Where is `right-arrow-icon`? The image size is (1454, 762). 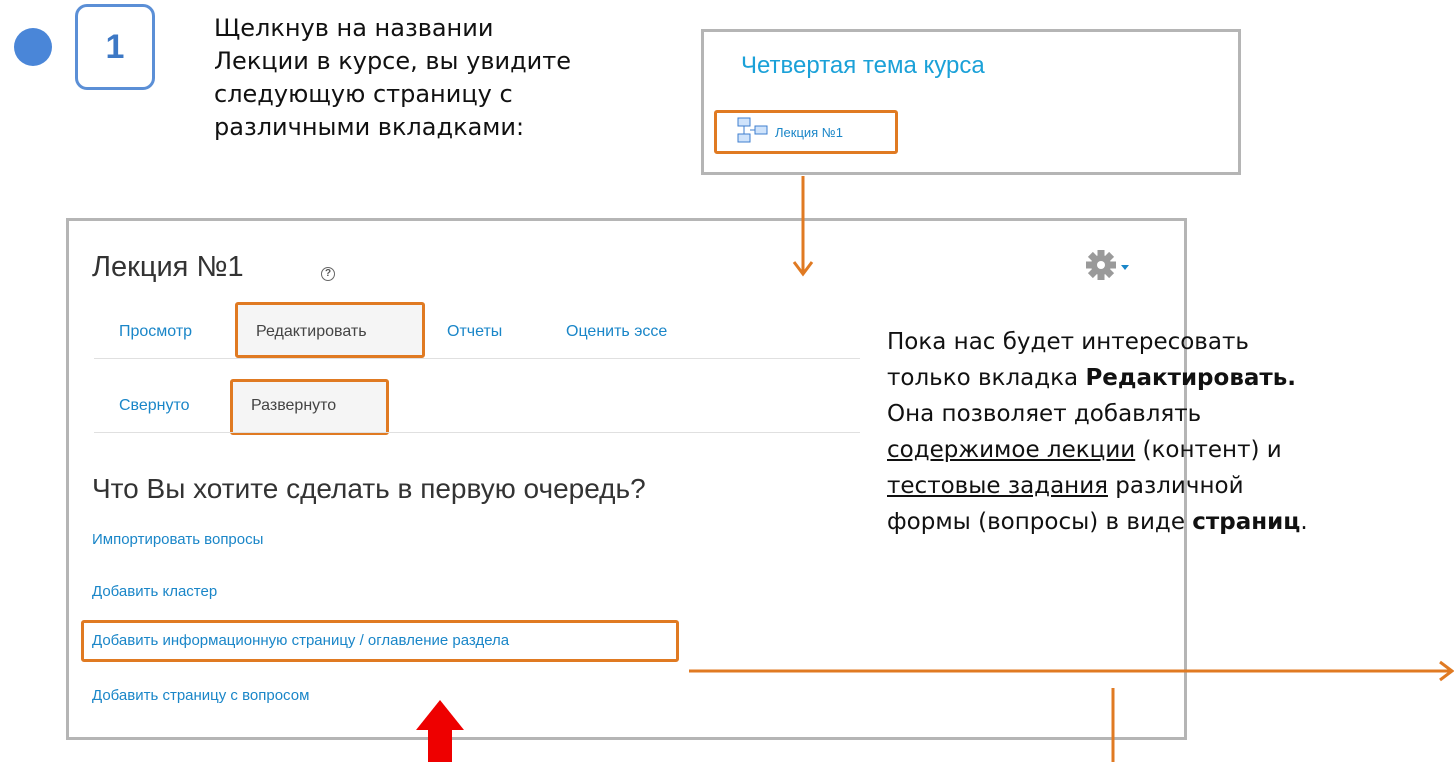
right-arrow-icon is located at coordinates (1071, 671).